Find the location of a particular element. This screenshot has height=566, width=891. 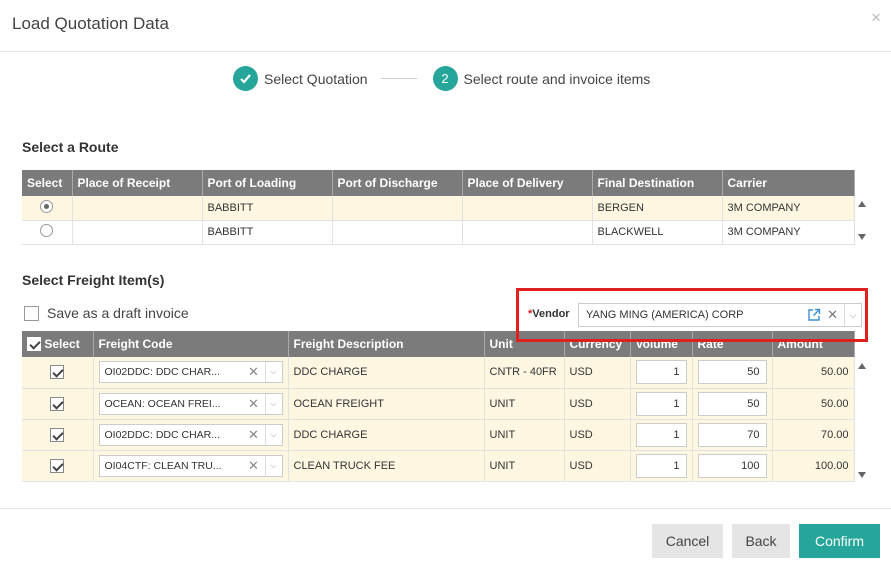

col-final-destination: Final Destination is located at coordinates (657, 183).